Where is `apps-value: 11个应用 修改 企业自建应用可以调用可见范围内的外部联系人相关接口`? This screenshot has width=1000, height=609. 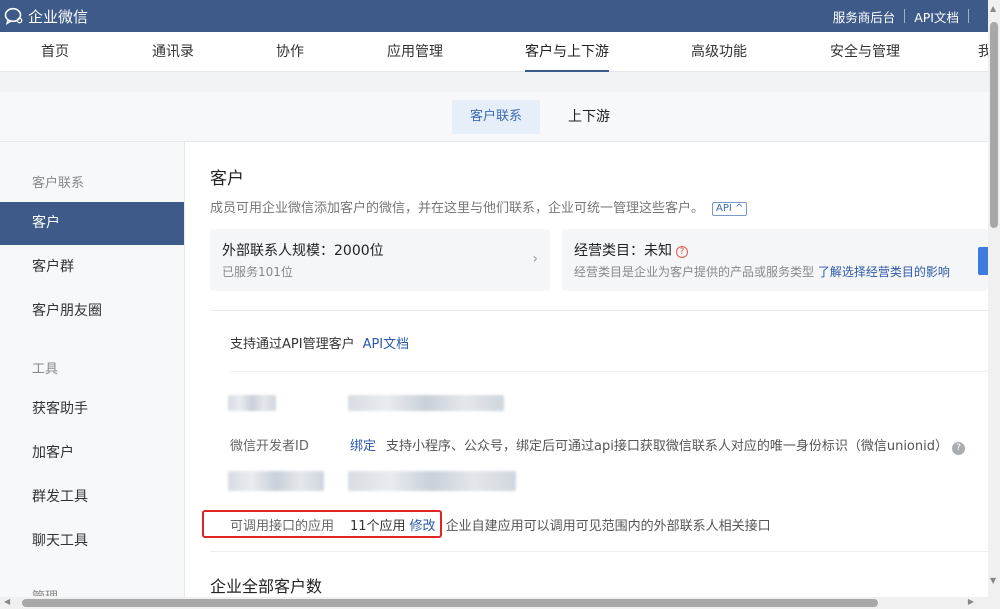 apps-value: 11个应用 修改 企业自建应用可以调用可见范围内的外部联系人相关接口 is located at coordinates (560, 524).